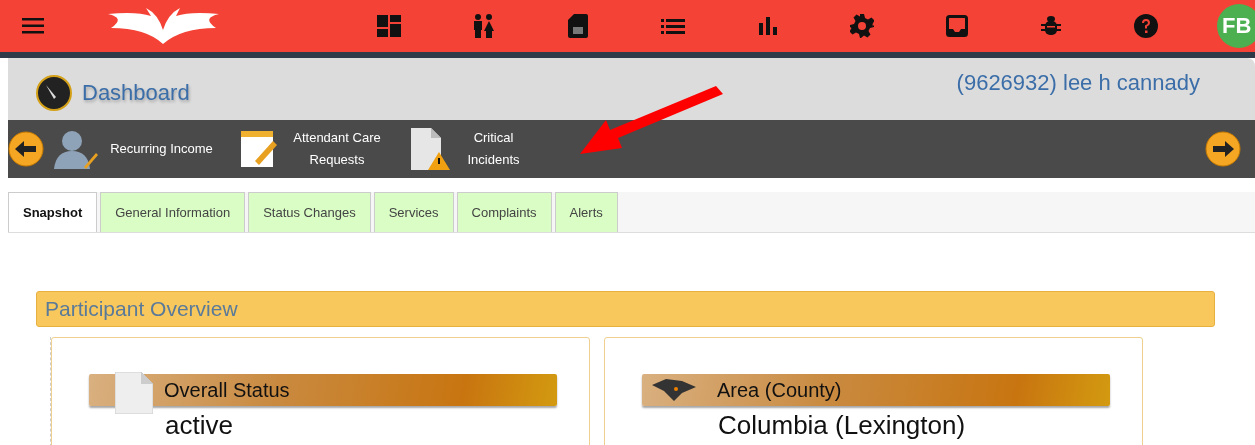  Describe the element at coordinates (199, 425) in the screenshot. I see `card-value: active` at that location.